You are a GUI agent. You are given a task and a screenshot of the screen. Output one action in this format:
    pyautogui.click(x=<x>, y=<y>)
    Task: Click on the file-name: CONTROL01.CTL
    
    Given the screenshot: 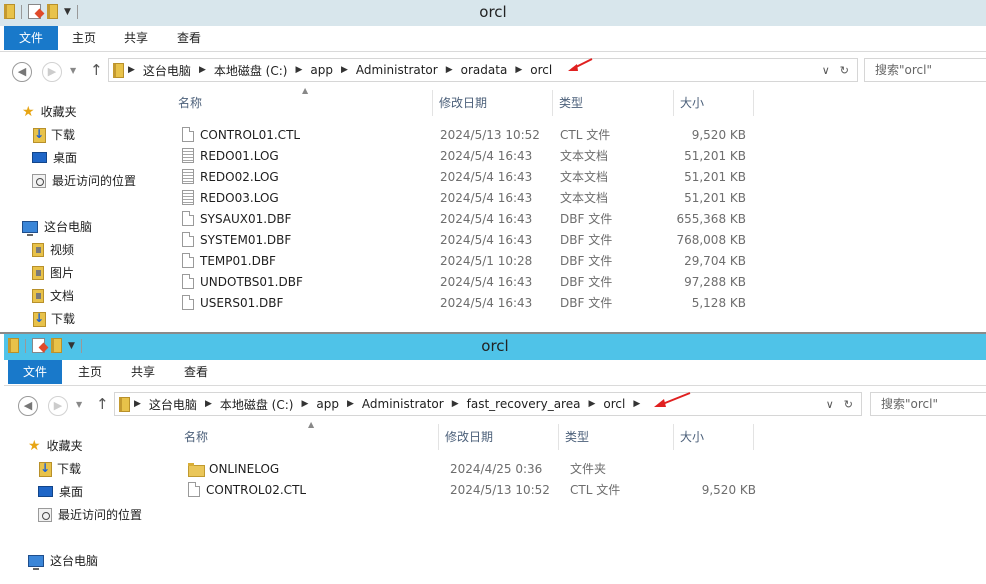 What is the action you would take?
    pyautogui.click(x=250, y=134)
    